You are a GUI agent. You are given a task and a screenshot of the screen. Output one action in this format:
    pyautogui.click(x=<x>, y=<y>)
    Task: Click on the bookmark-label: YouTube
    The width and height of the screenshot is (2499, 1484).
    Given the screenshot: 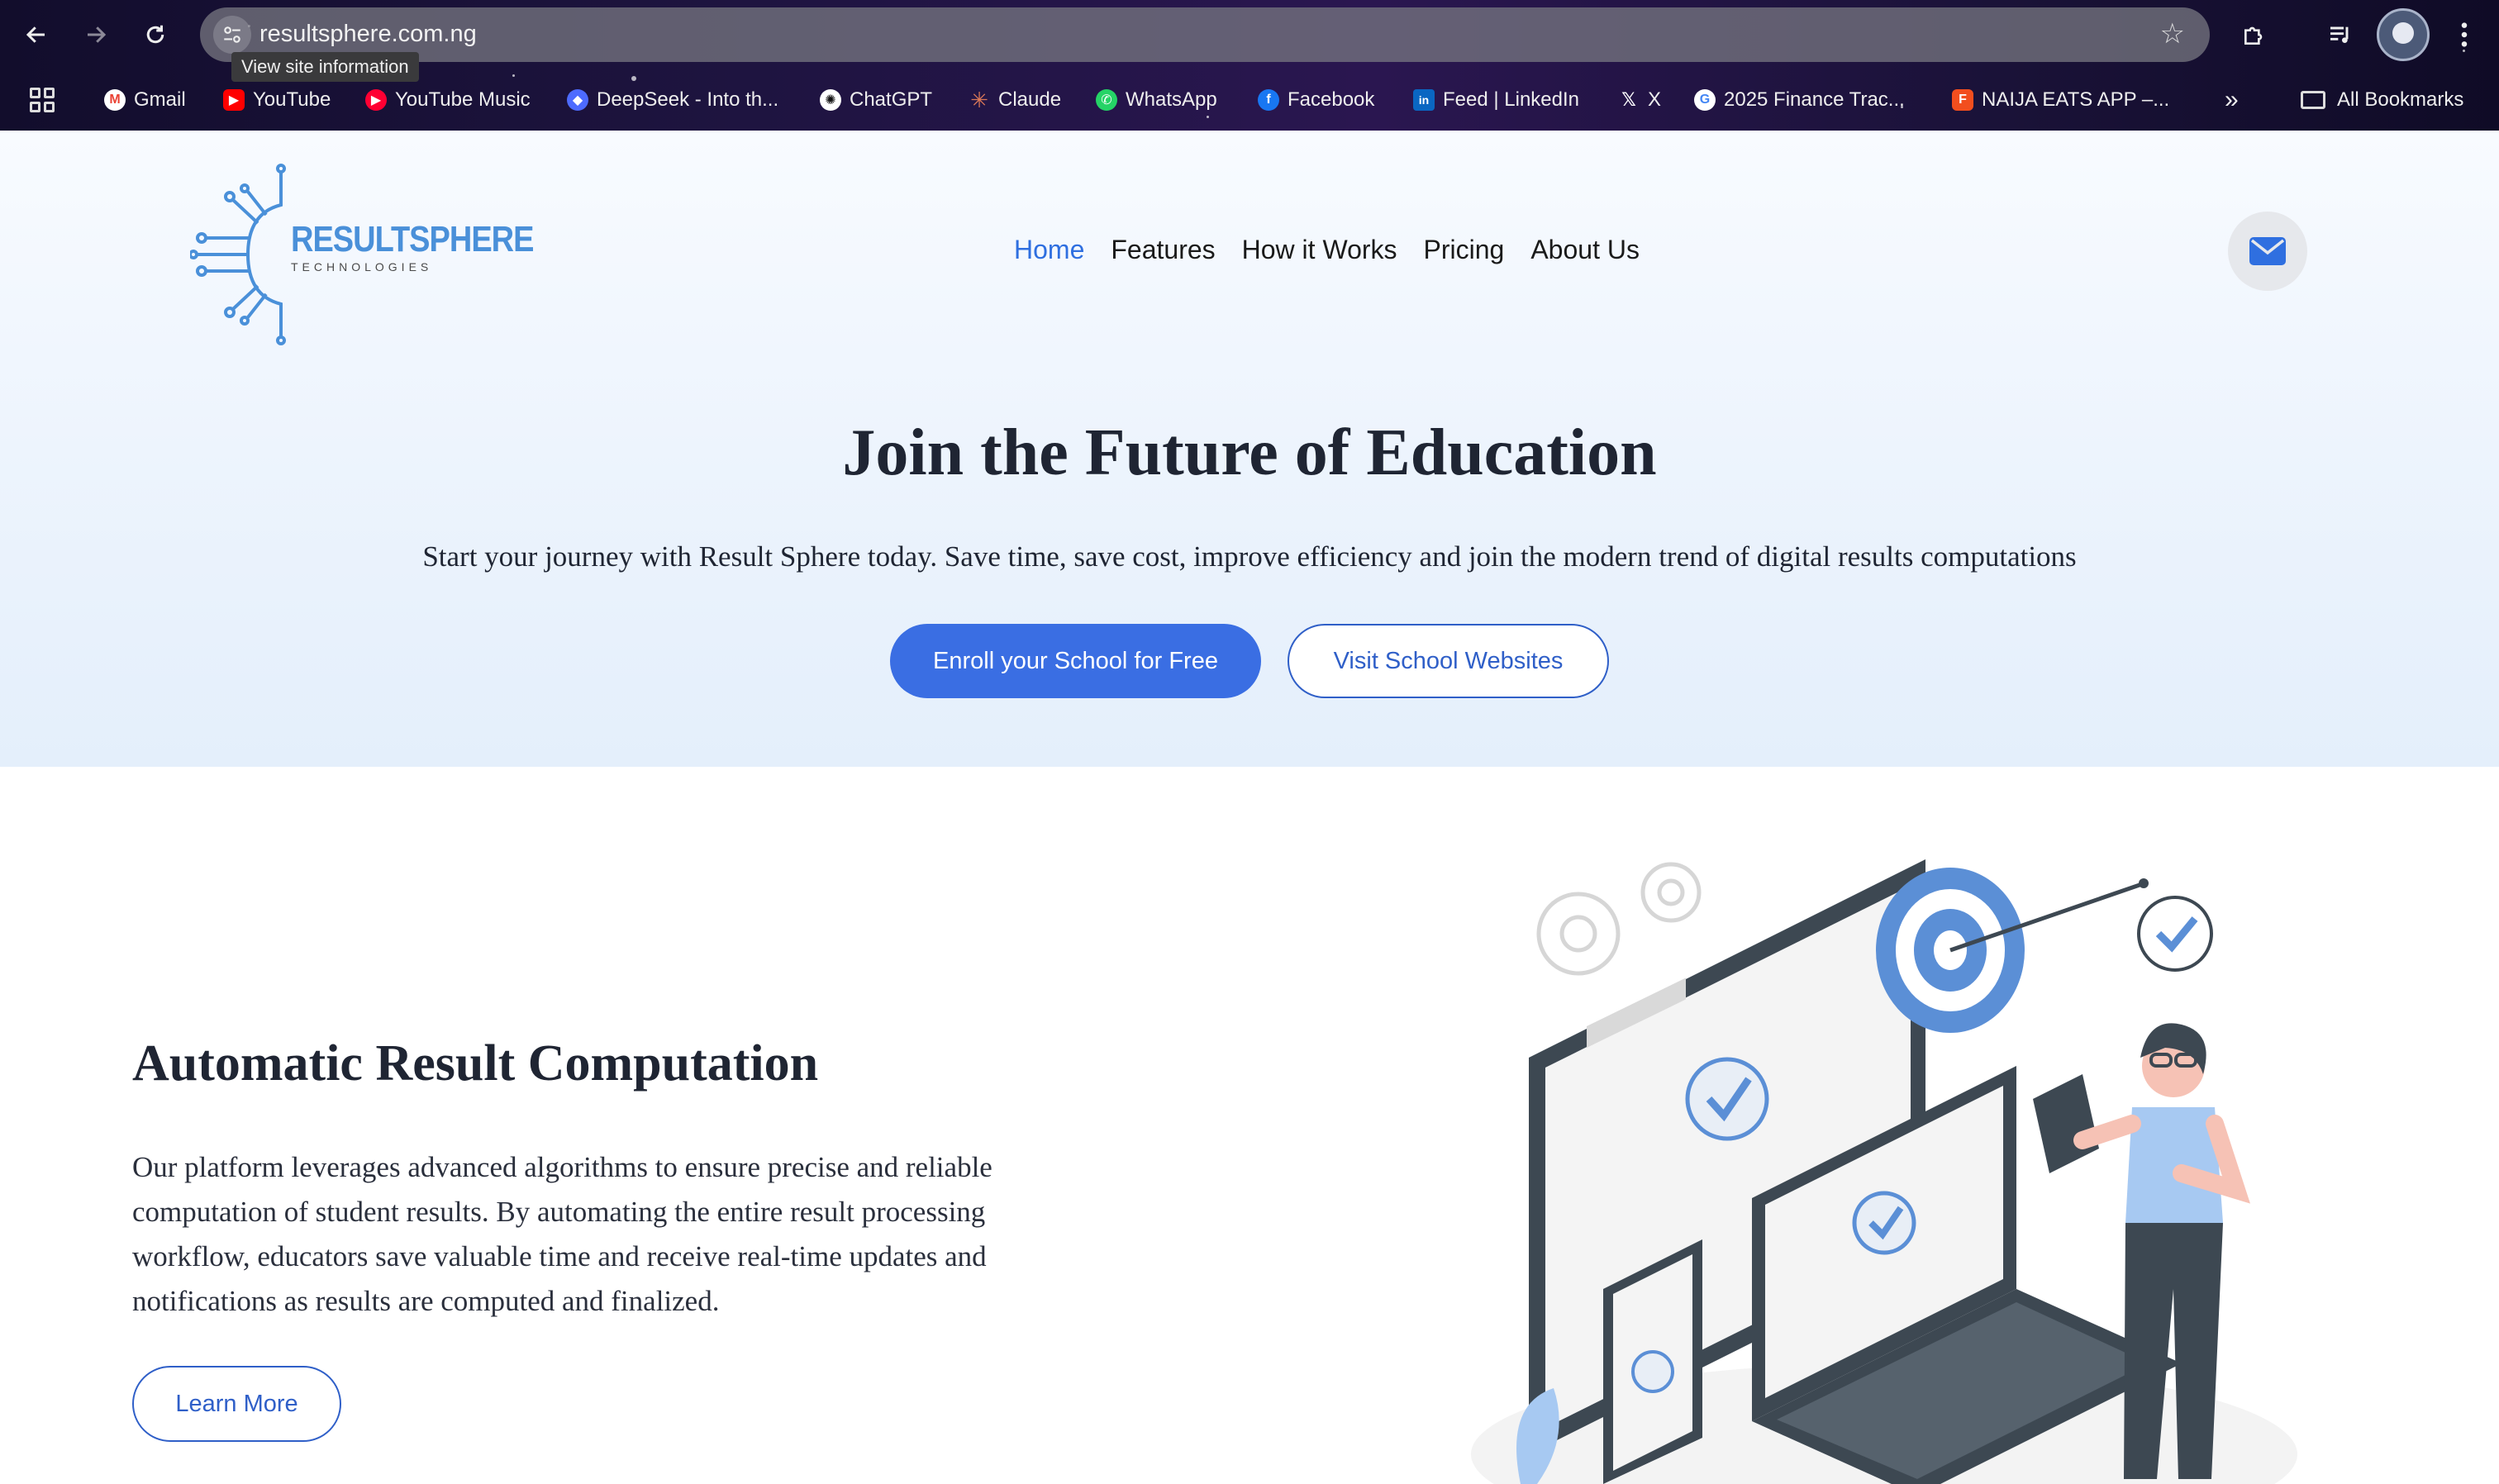 What is the action you would take?
    pyautogui.click(x=292, y=99)
    